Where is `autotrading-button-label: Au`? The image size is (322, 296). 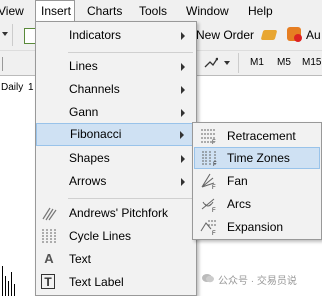
autotrading-button-label: Au is located at coordinates (313, 35).